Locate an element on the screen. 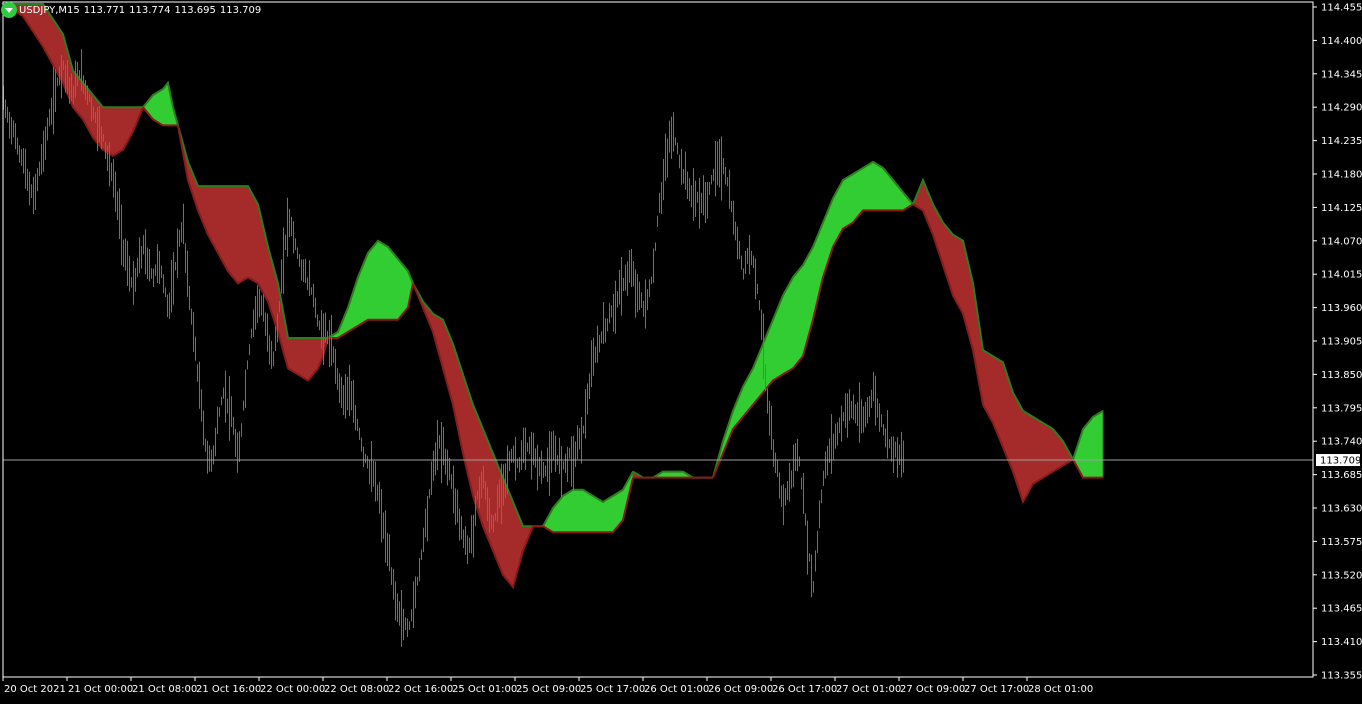 The height and width of the screenshot is (704, 1362). price-tick-label: 114.015 is located at coordinates (1341, 275).